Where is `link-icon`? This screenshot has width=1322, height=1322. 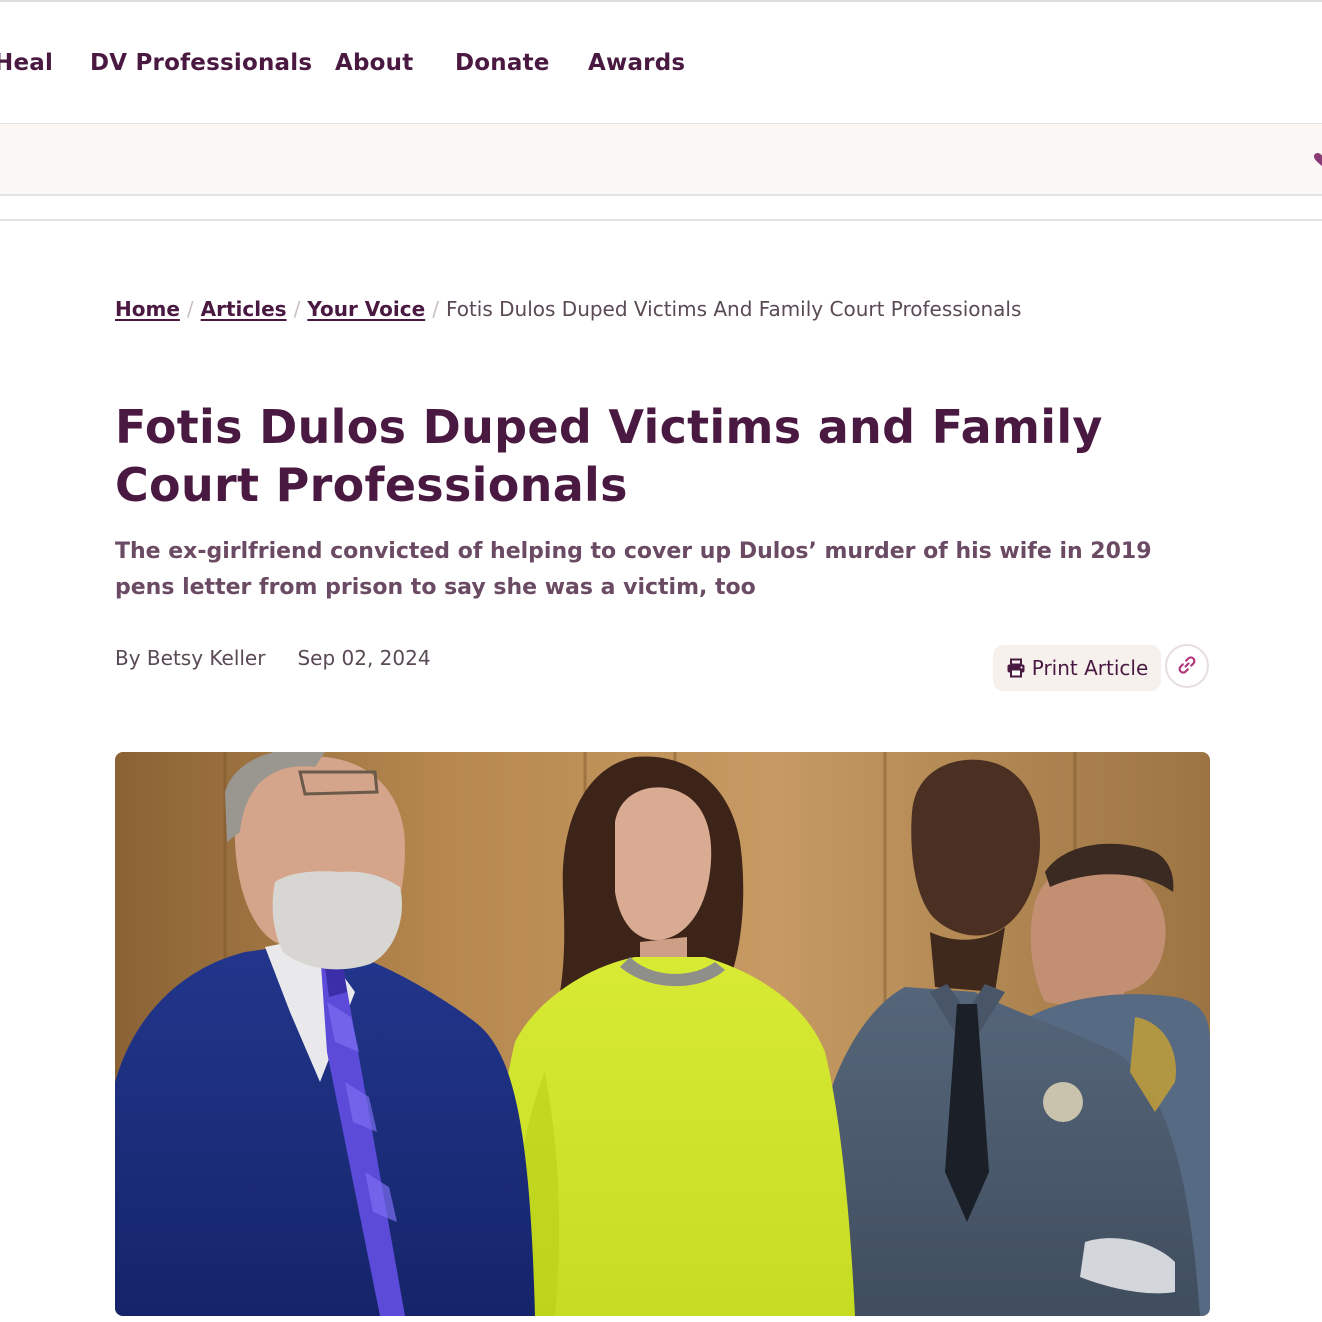
link-icon is located at coordinates (1187, 666).